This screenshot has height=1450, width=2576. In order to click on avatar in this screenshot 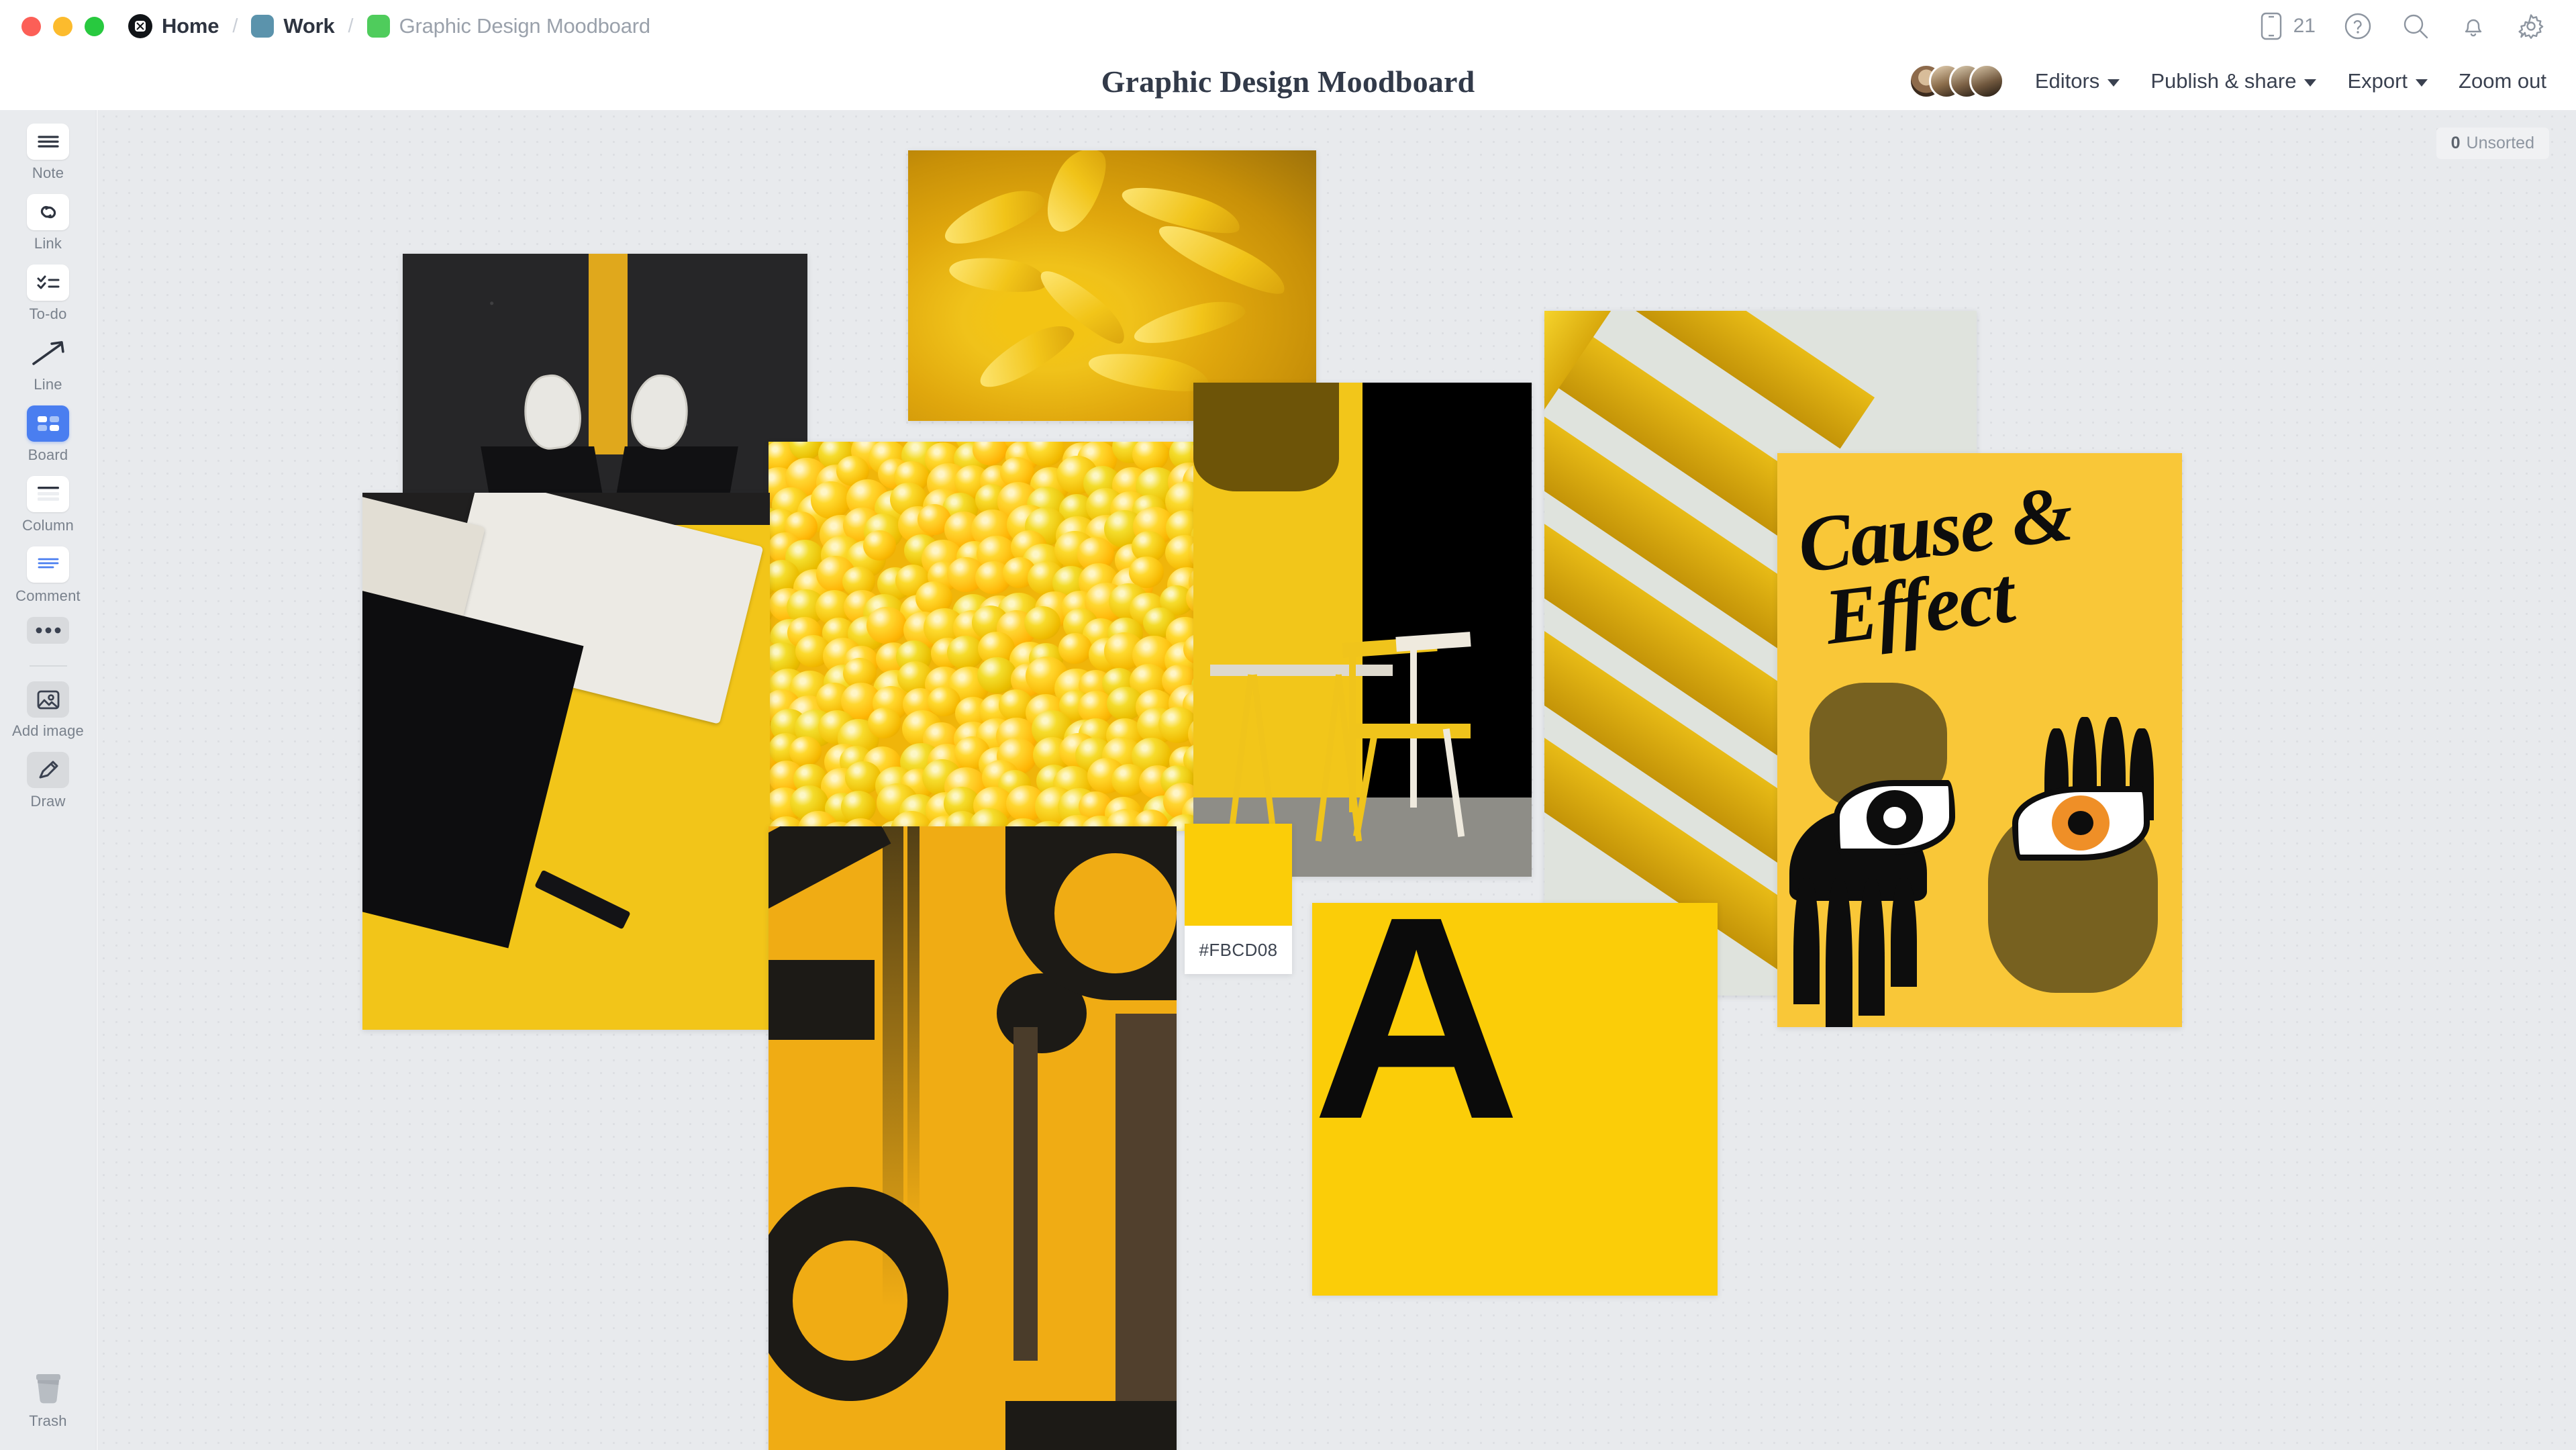, I will do `click(1986, 81)`.